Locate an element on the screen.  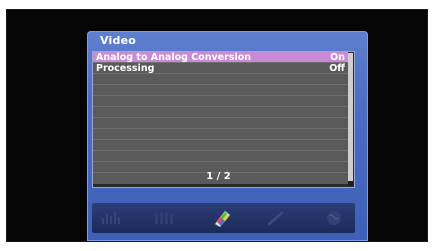
menu-item-processing: Processing Off is located at coordinates (220, 68).